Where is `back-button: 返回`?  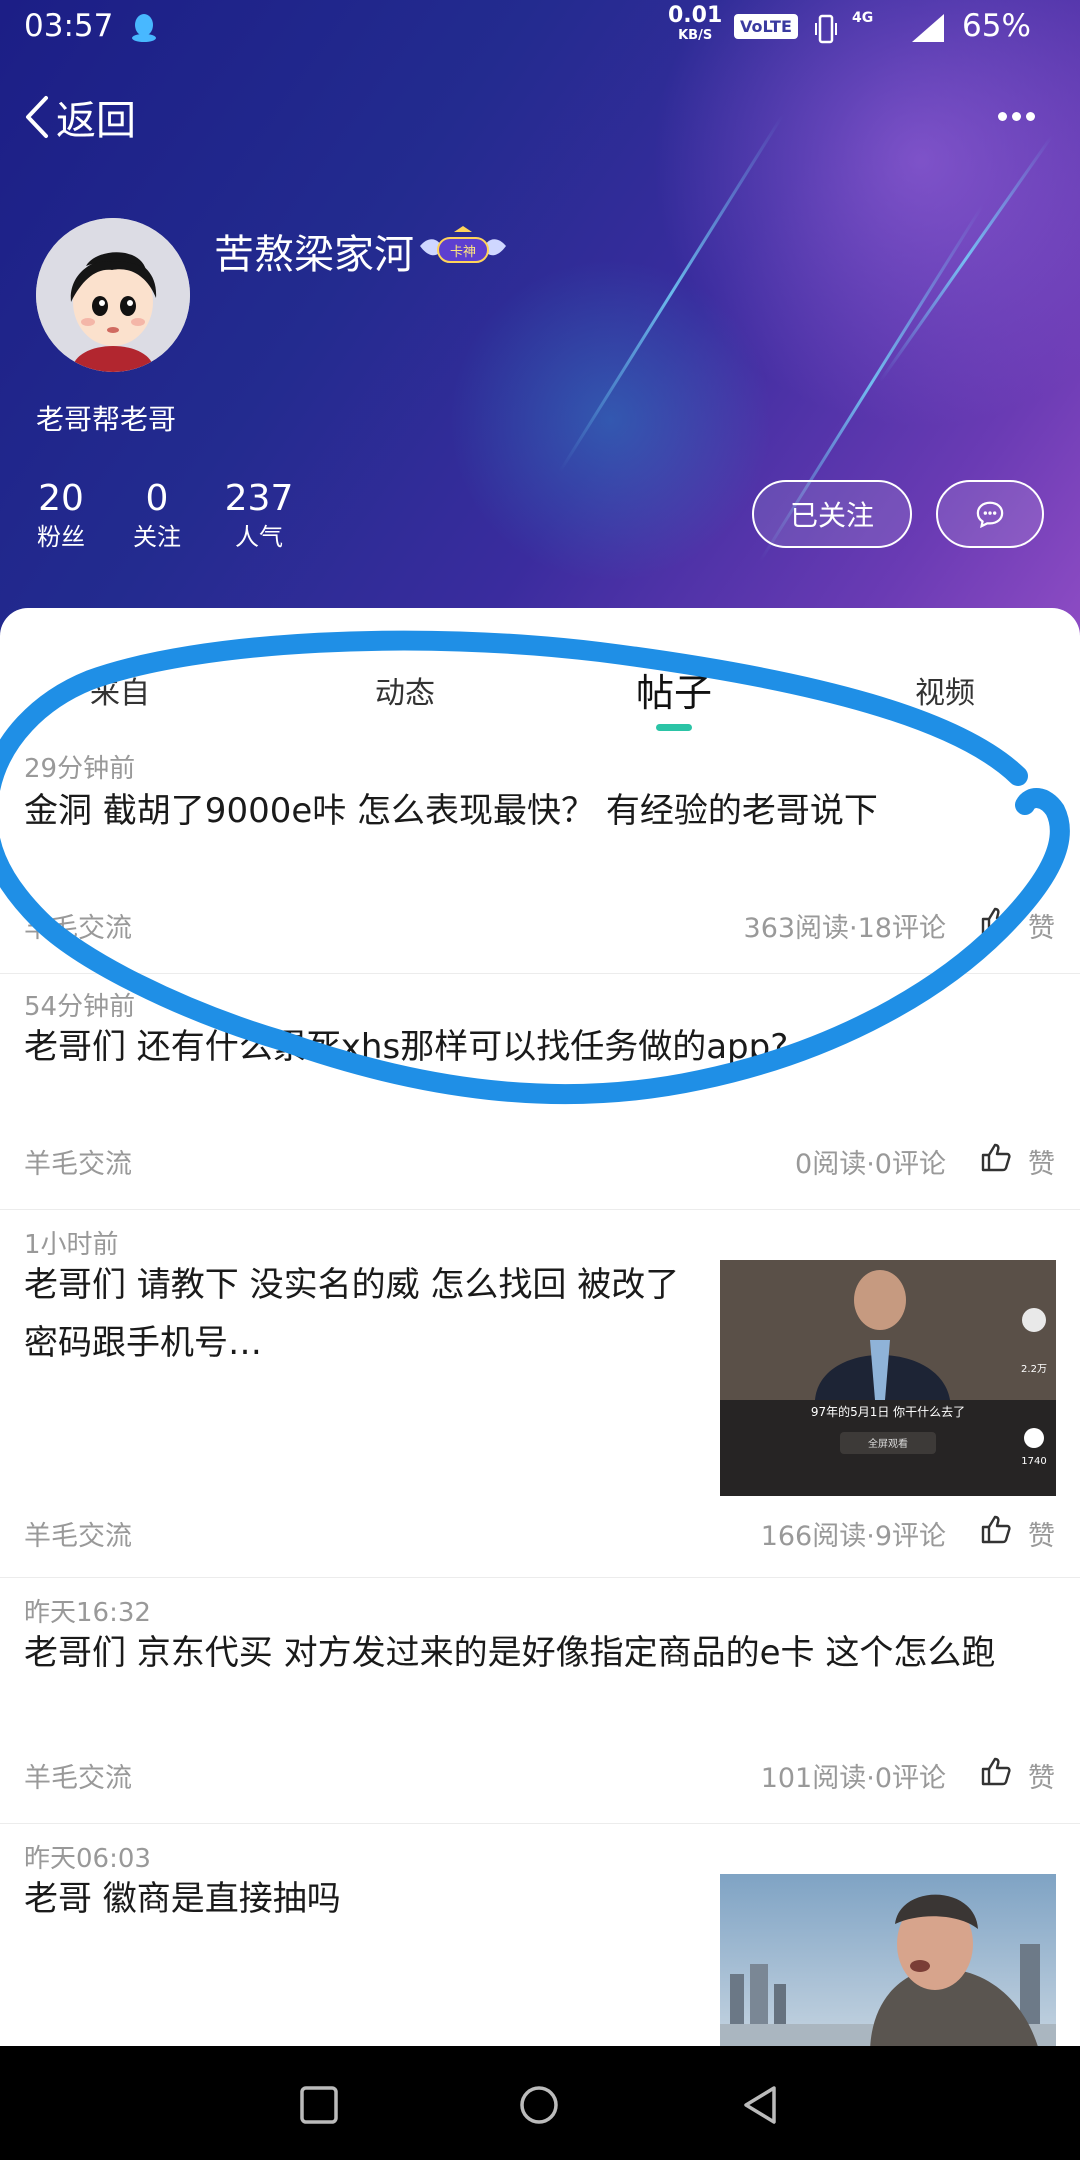 back-button: 返回 is located at coordinates (79, 117).